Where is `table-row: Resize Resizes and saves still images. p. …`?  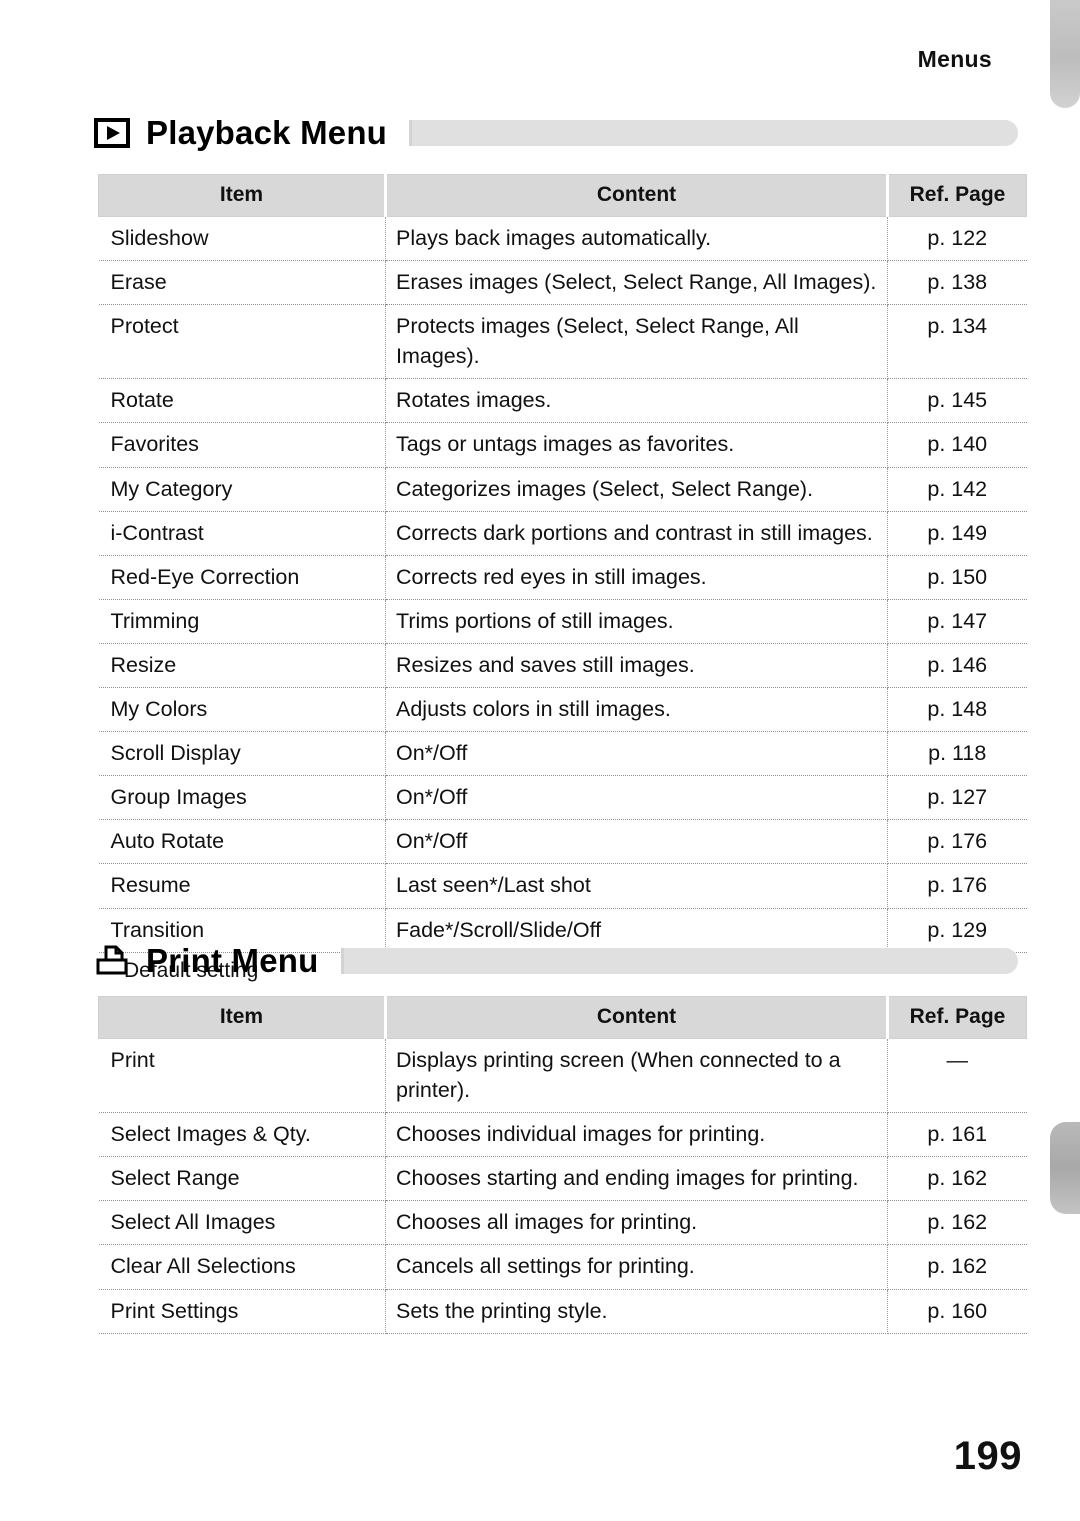 table-row: Resize Resizes and saves still images. p. … is located at coordinates (562, 666).